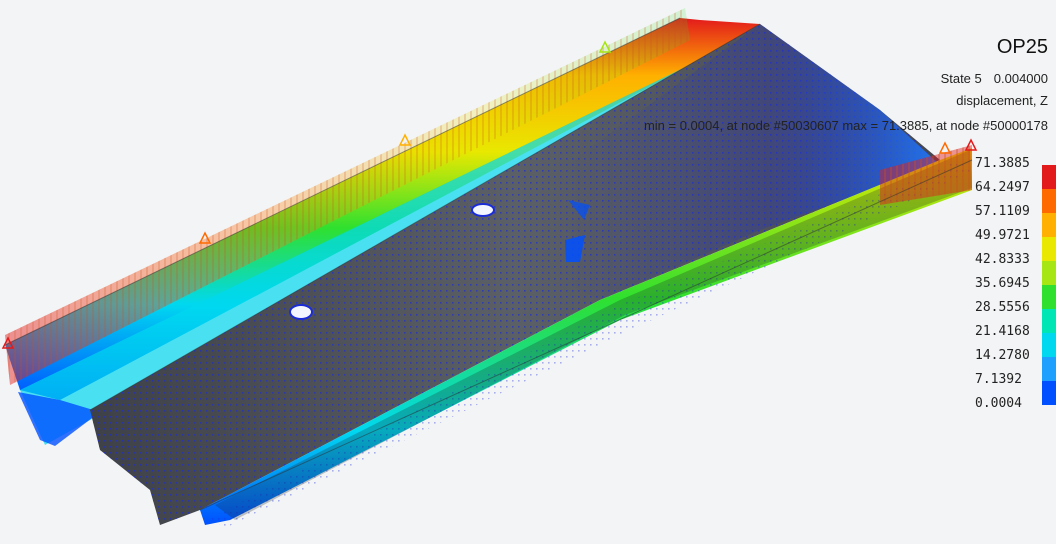 The height and width of the screenshot is (544, 1056). I want to click on hole-center, so click(483, 210).